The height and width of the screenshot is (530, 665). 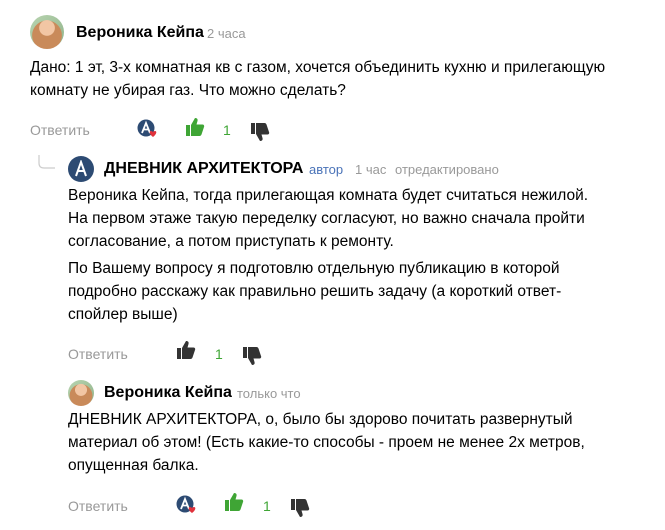 I want to click on thread-line, so click(x=47, y=165).